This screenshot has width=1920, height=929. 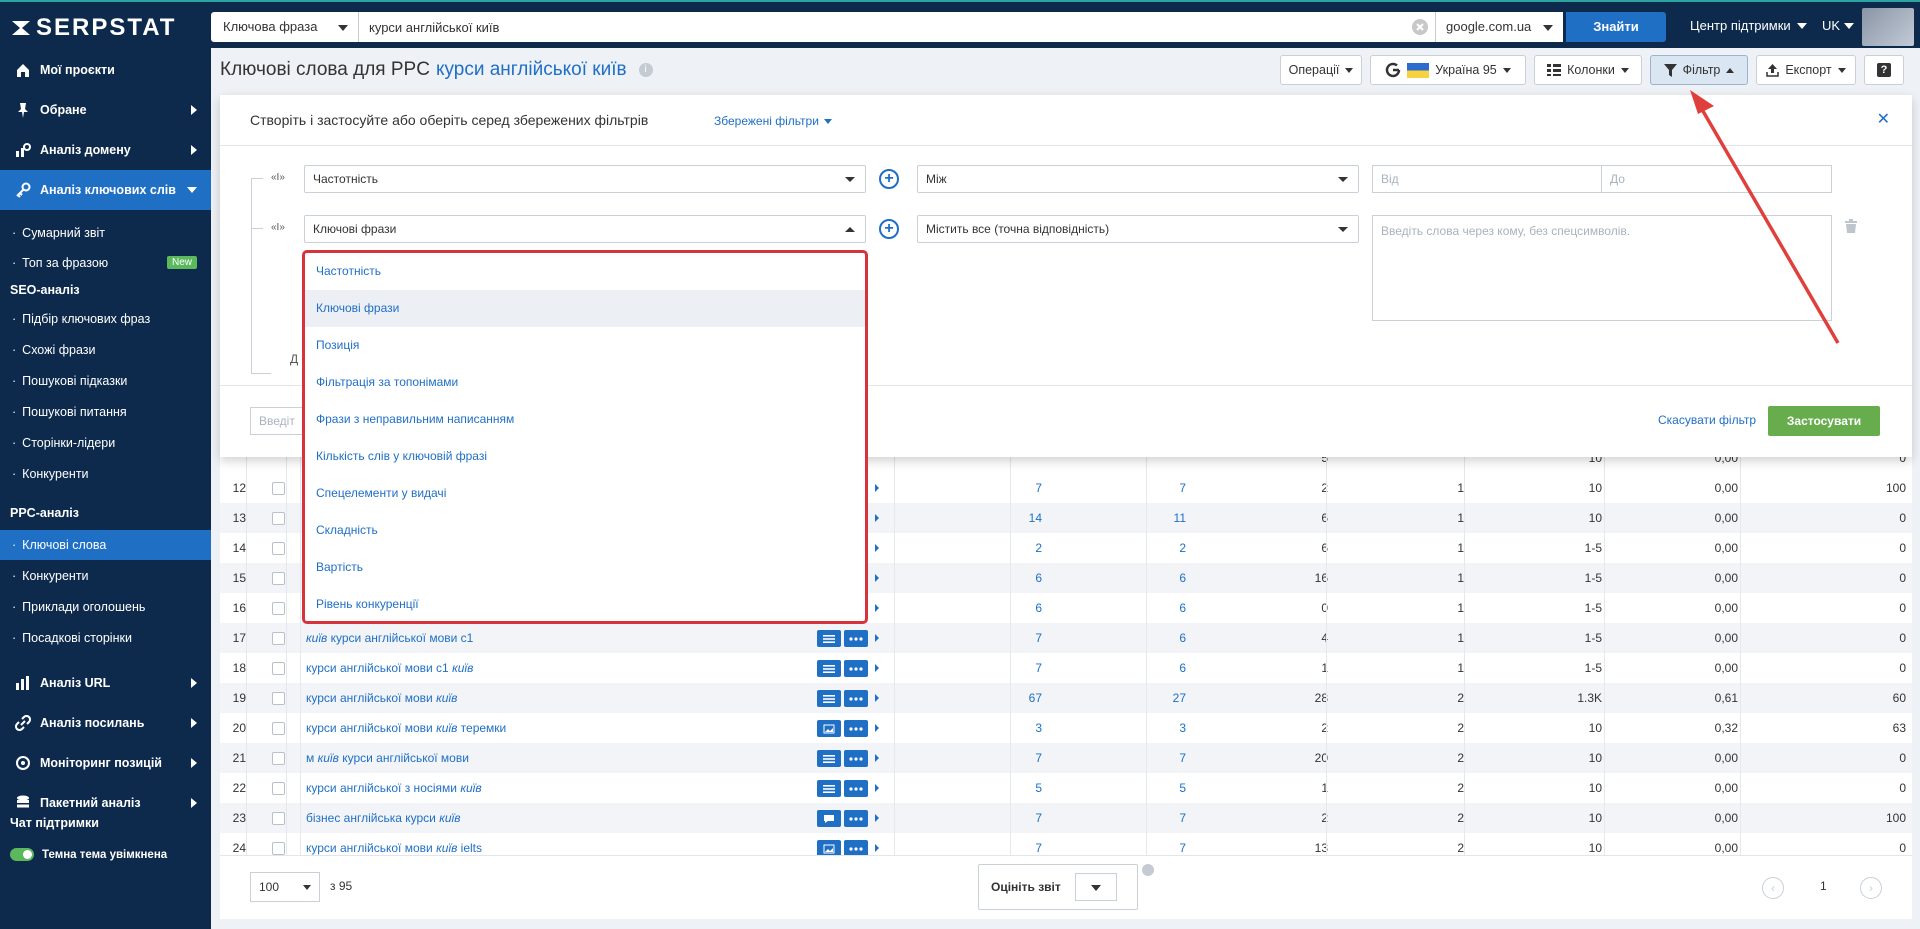 What do you see at coordinates (585, 567) in the screenshot?
I see `dropdown-option-cost: Вартість` at bounding box center [585, 567].